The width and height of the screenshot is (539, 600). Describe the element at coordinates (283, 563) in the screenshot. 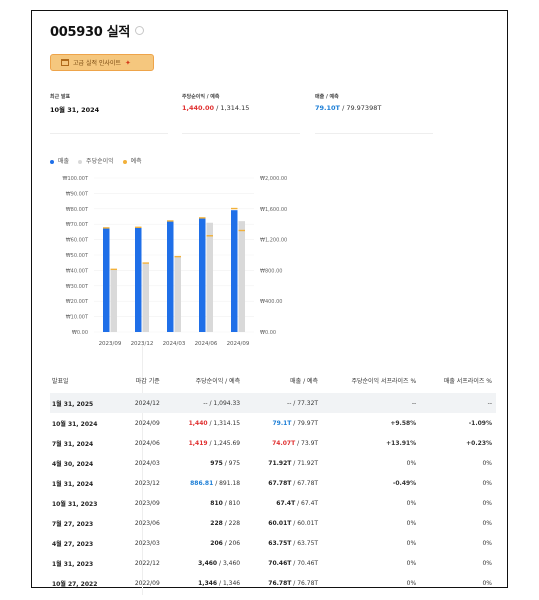

I see `cell-revenue: 70.46T / 70.46T` at that location.